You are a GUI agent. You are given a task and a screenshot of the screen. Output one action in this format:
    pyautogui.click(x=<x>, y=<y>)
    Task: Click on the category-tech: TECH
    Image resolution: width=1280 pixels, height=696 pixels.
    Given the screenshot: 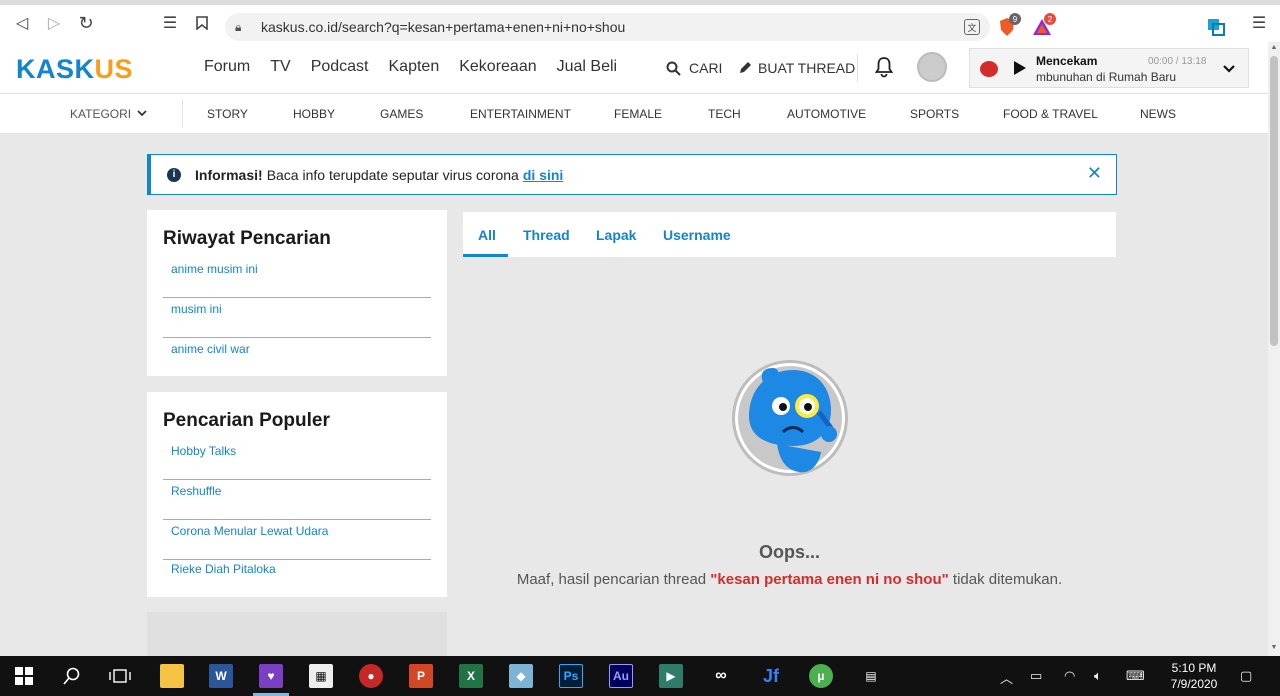 What is the action you would take?
    pyautogui.click(x=724, y=114)
    